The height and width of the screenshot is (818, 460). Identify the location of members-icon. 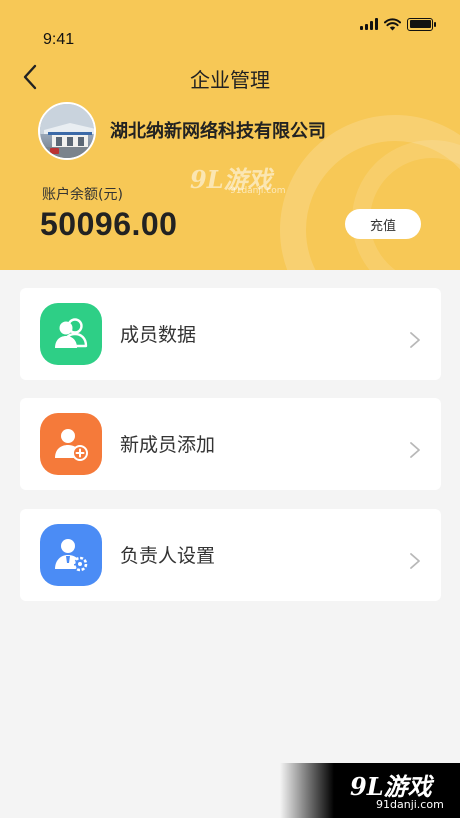
(71, 334).